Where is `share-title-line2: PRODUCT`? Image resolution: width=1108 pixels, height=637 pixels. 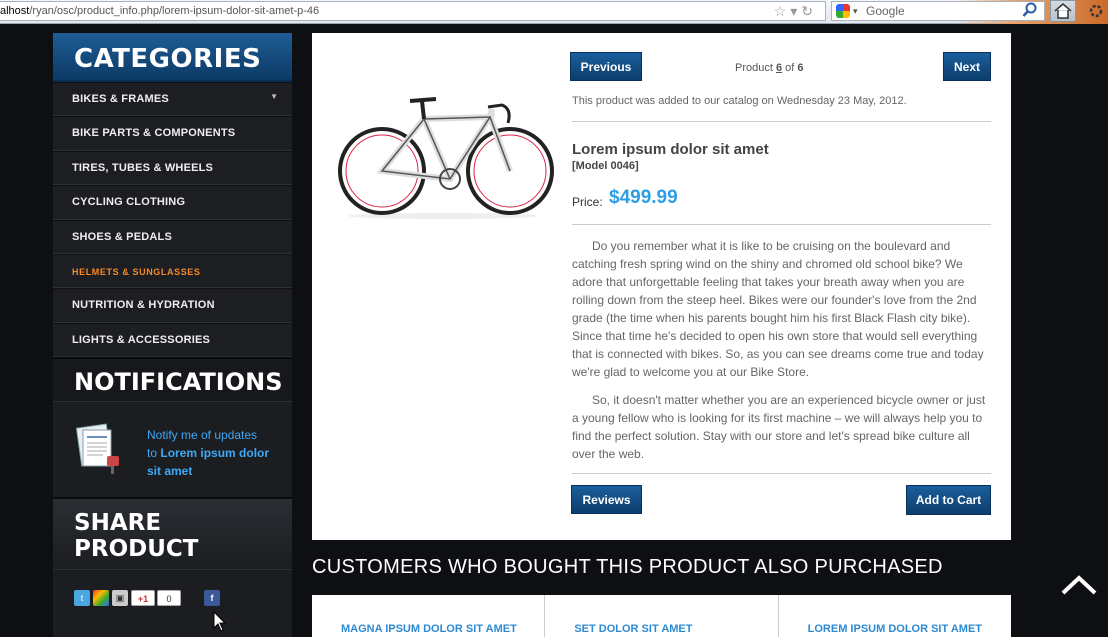
share-title-line2: PRODUCT is located at coordinates (136, 549).